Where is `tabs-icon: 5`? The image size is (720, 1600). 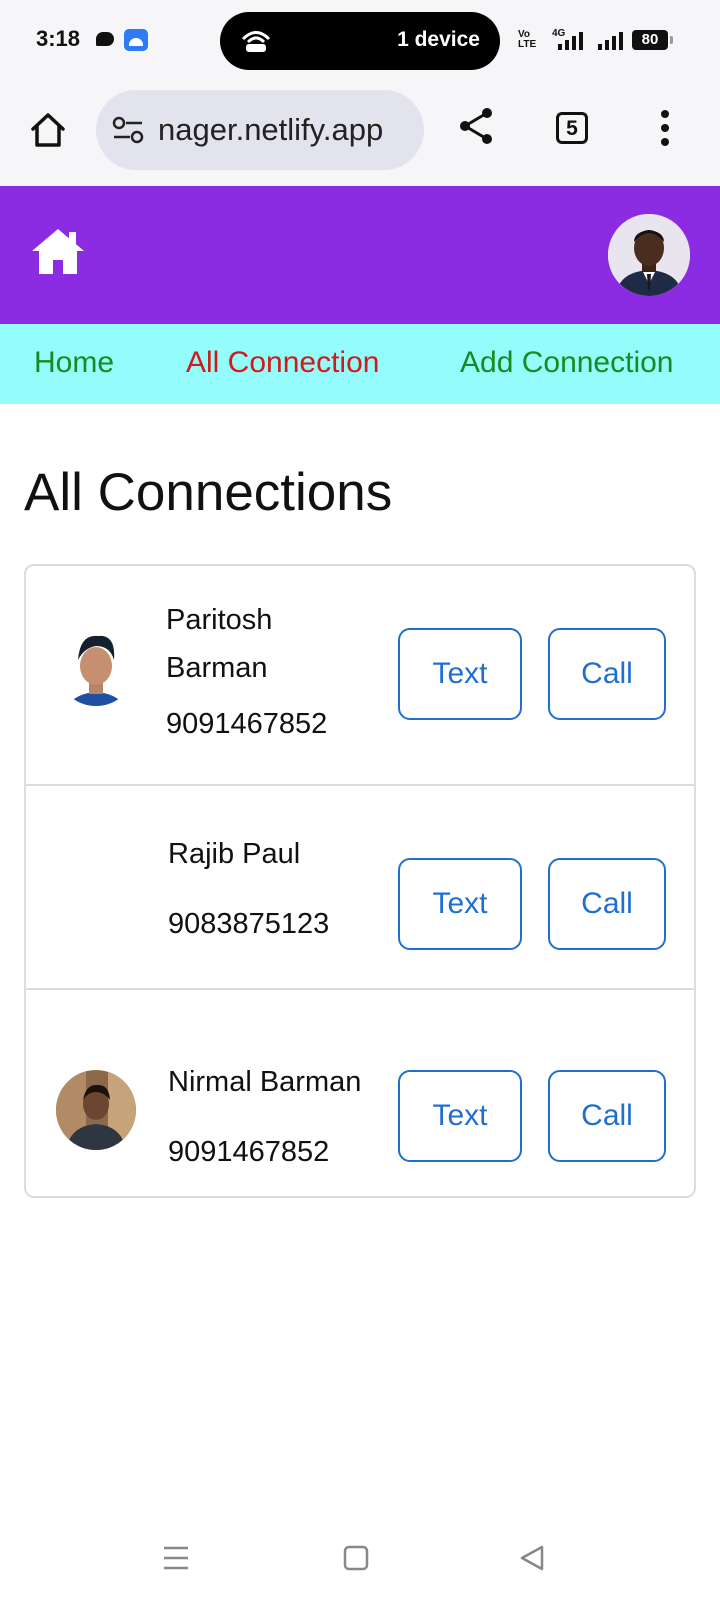
tabs-icon: 5 is located at coordinates (572, 128).